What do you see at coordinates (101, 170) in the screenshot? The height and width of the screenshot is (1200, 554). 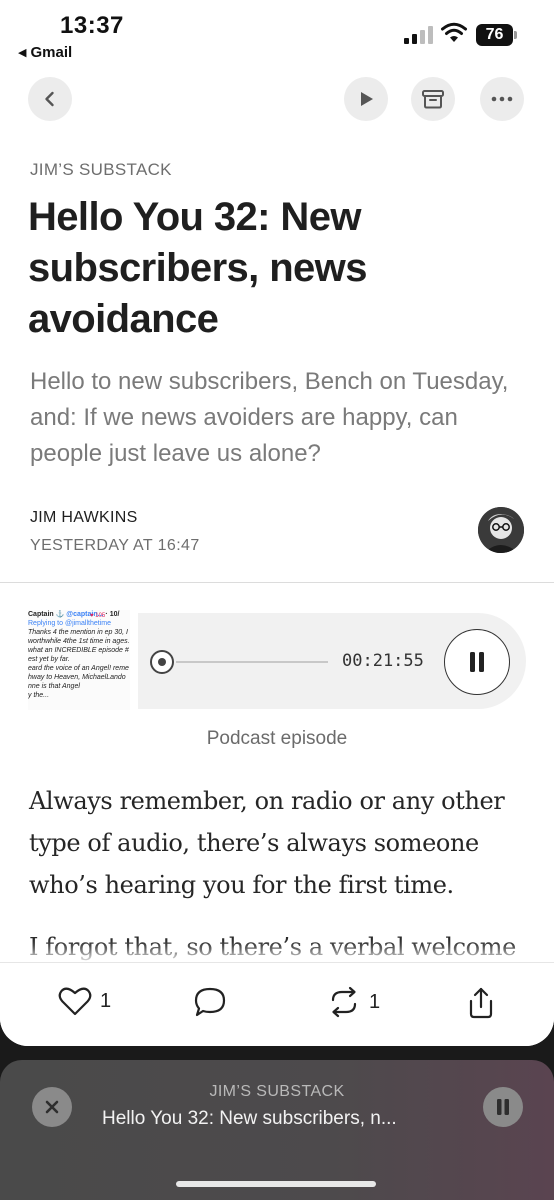 I see `publication-name: JIM’S SUBSTACK` at bounding box center [101, 170].